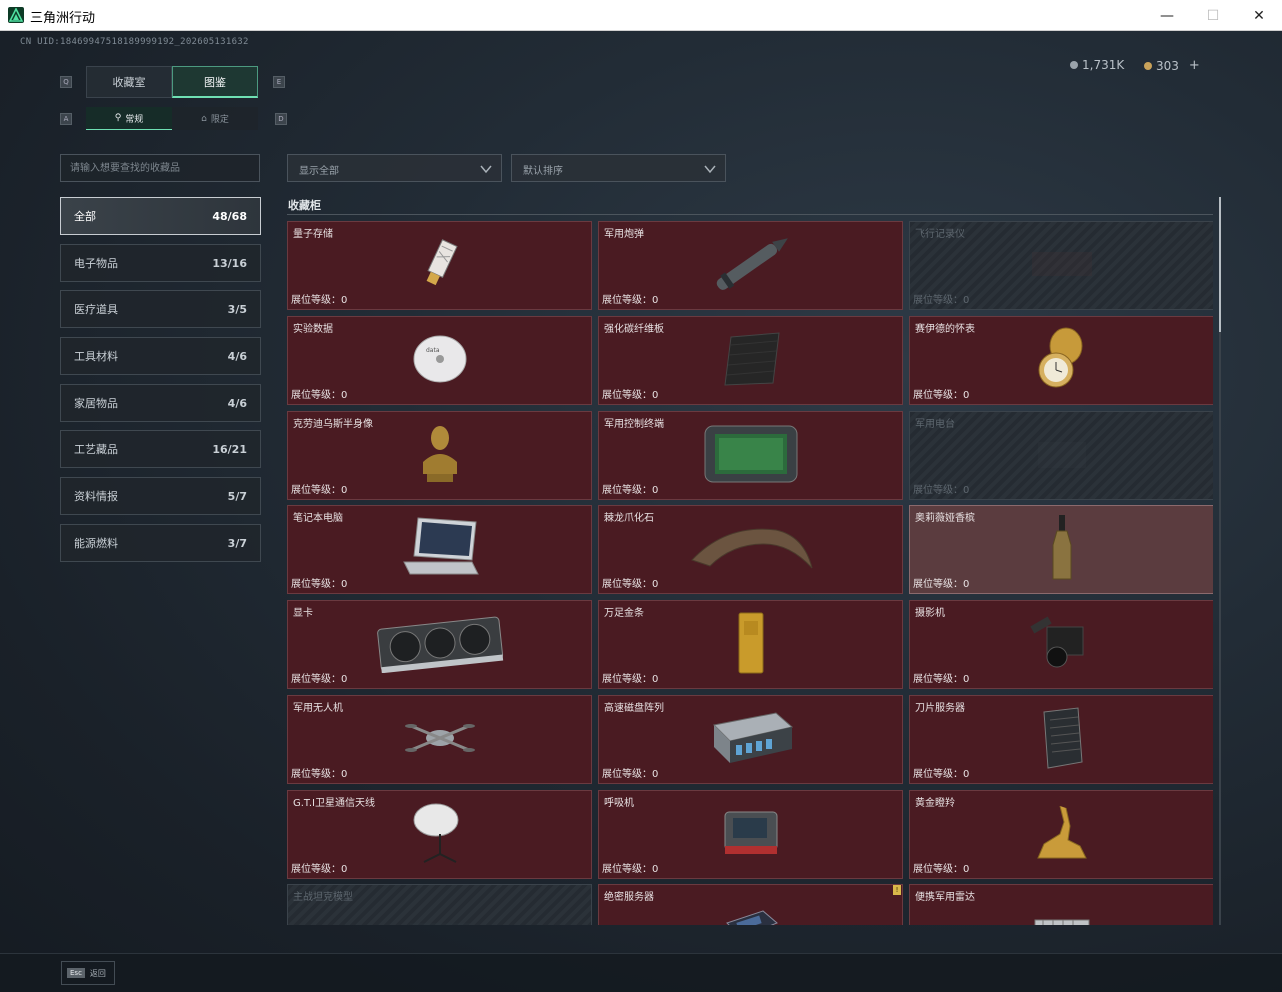 The height and width of the screenshot is (992, 1282). I want to click on item-name: 飞行记录仪, so click(940, 234).